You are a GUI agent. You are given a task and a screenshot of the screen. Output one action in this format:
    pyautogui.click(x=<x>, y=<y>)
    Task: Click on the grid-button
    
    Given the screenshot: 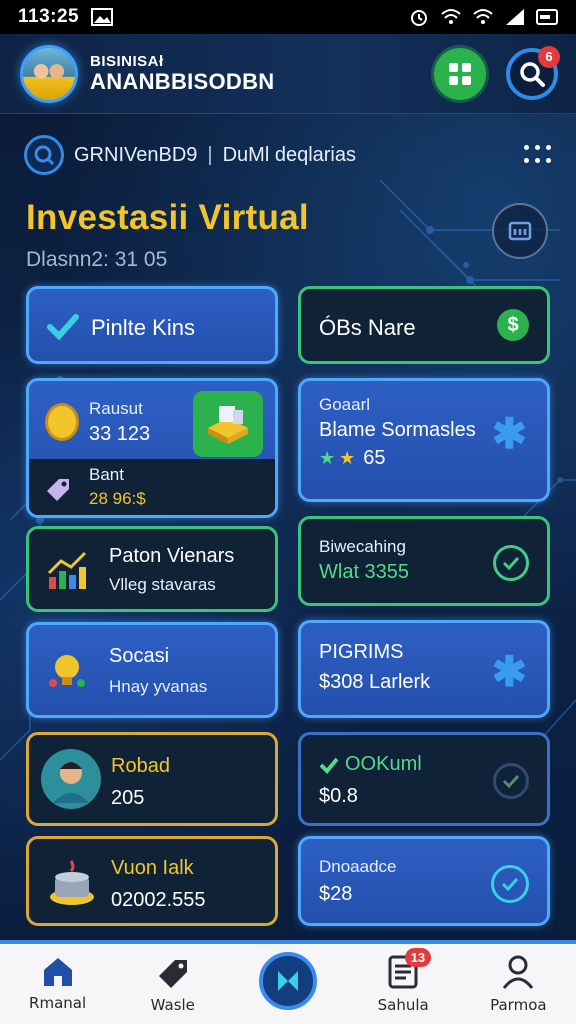 What is the action you would take?
    pyautogui.click(x=460, y=73)
    